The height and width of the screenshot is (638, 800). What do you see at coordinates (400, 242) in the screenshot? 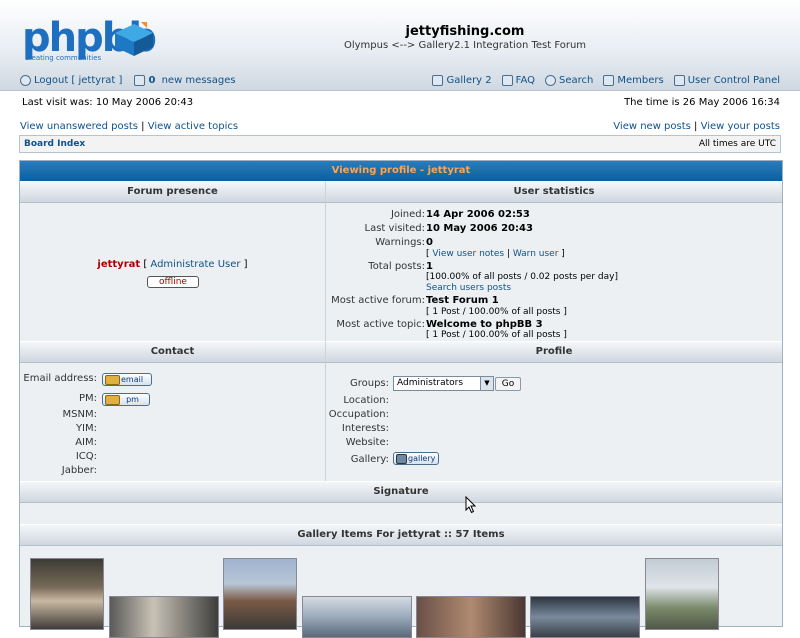
I see `warnings-label: Warnings:` at bounding box center [400, 242].